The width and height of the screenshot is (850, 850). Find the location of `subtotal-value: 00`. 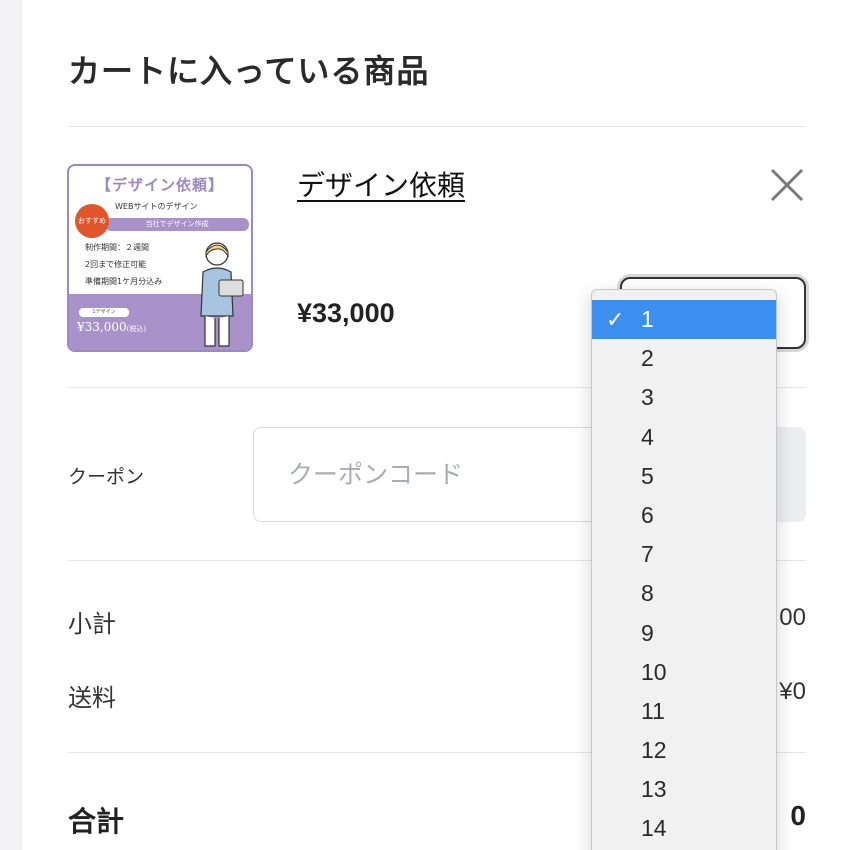

subtotal-value: 00 is located at coordinates (792, 617).